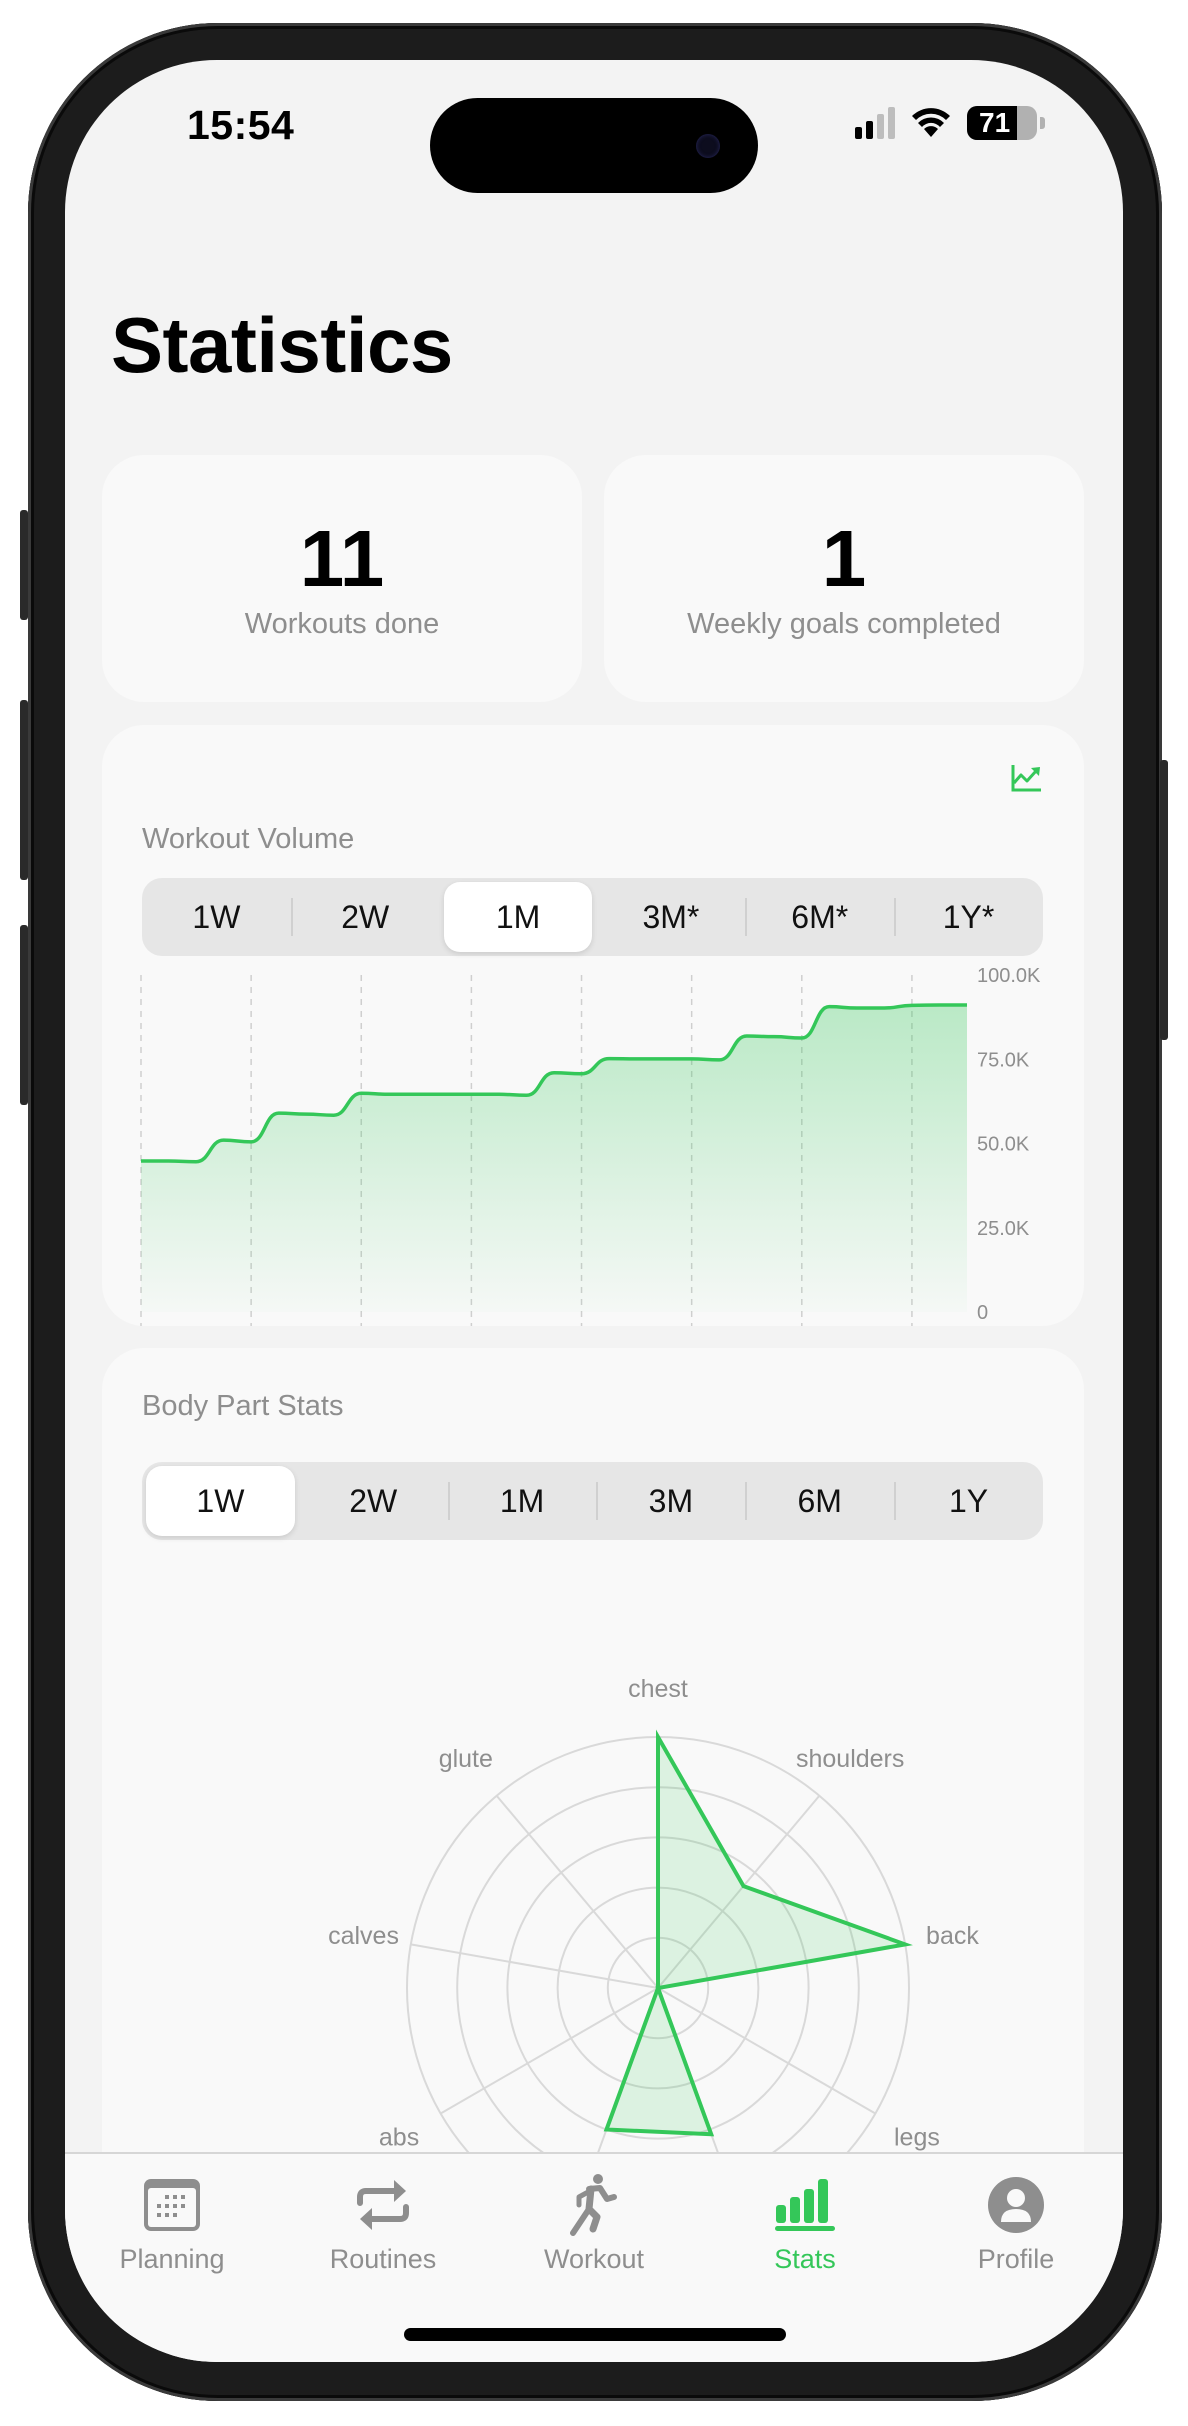 The height and width of the screenshot is (2426, 1188). What do you see at coordinates (595, 2334) in the screenshot?
I see `home-indicator` at bounding box center [595, 2334].